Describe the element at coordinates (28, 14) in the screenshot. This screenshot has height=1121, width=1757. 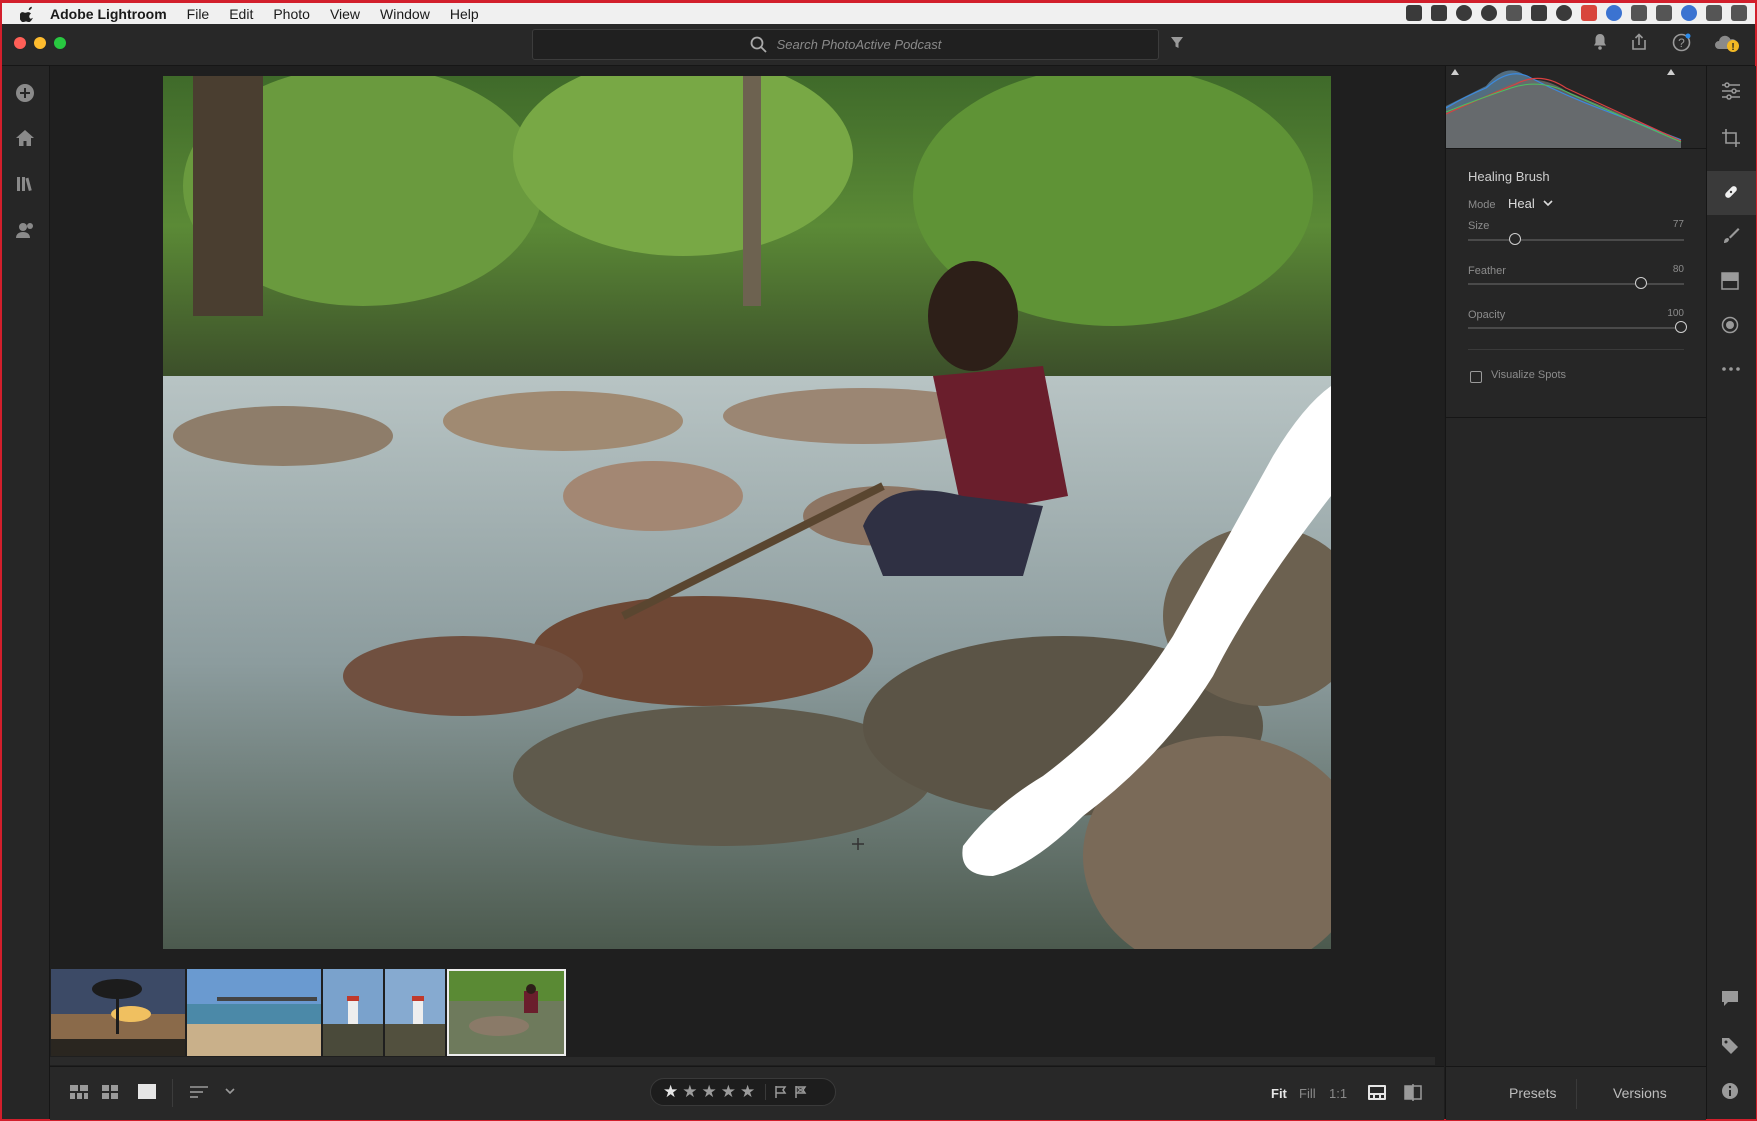
I see `apple-icon` at that location.